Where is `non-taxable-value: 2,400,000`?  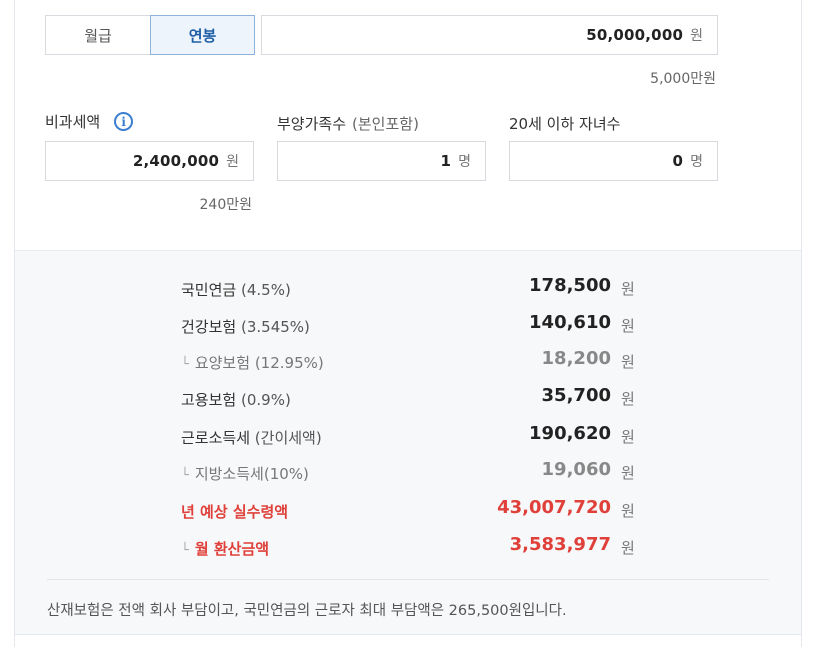 non-taxable-value: 2,400,000 is located at coordinates (176, 161).